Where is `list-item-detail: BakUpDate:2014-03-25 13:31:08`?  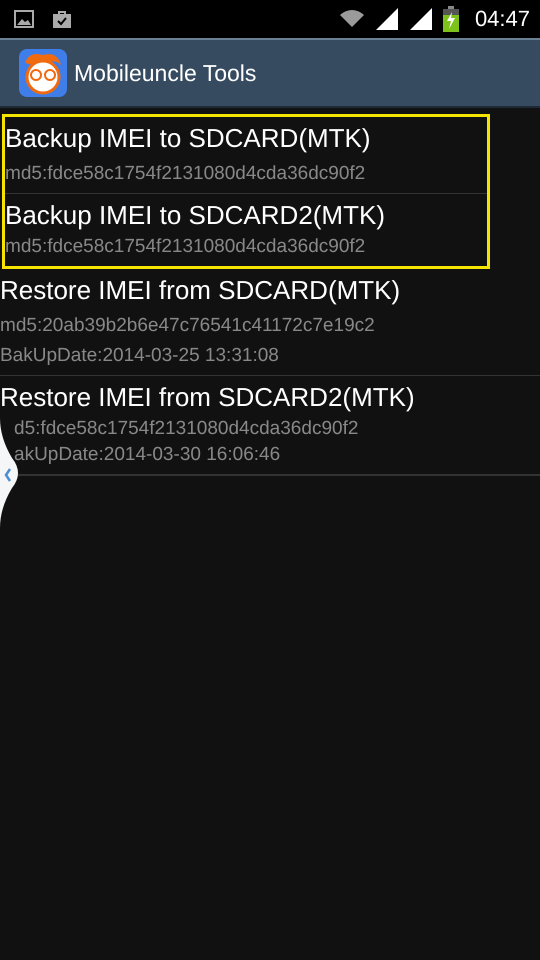 list-item-detail: BakUpDate:2014-03-25 13:31:08 is located at coordinates (140, 356).